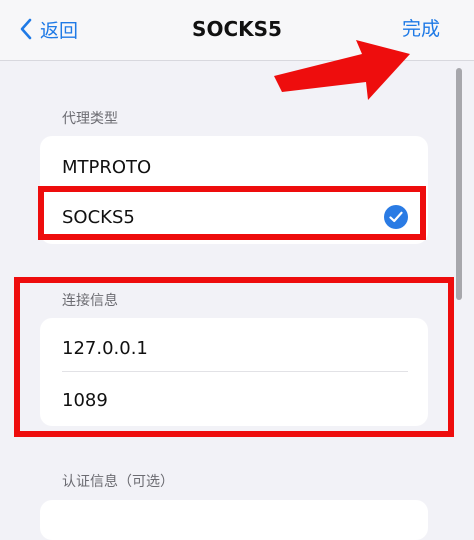 This screenshot has width=474, height=540. I want to click on proxy-option-socks5: SOCKS5, so click(235, 217).